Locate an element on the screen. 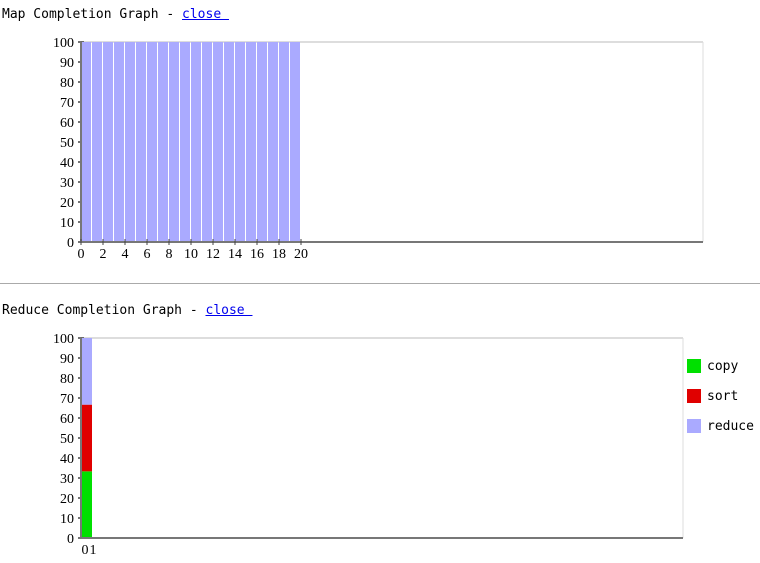 This screenshot has width=760, height=563. map-y-tick-label: 0 is located at coordinates (70, 243).